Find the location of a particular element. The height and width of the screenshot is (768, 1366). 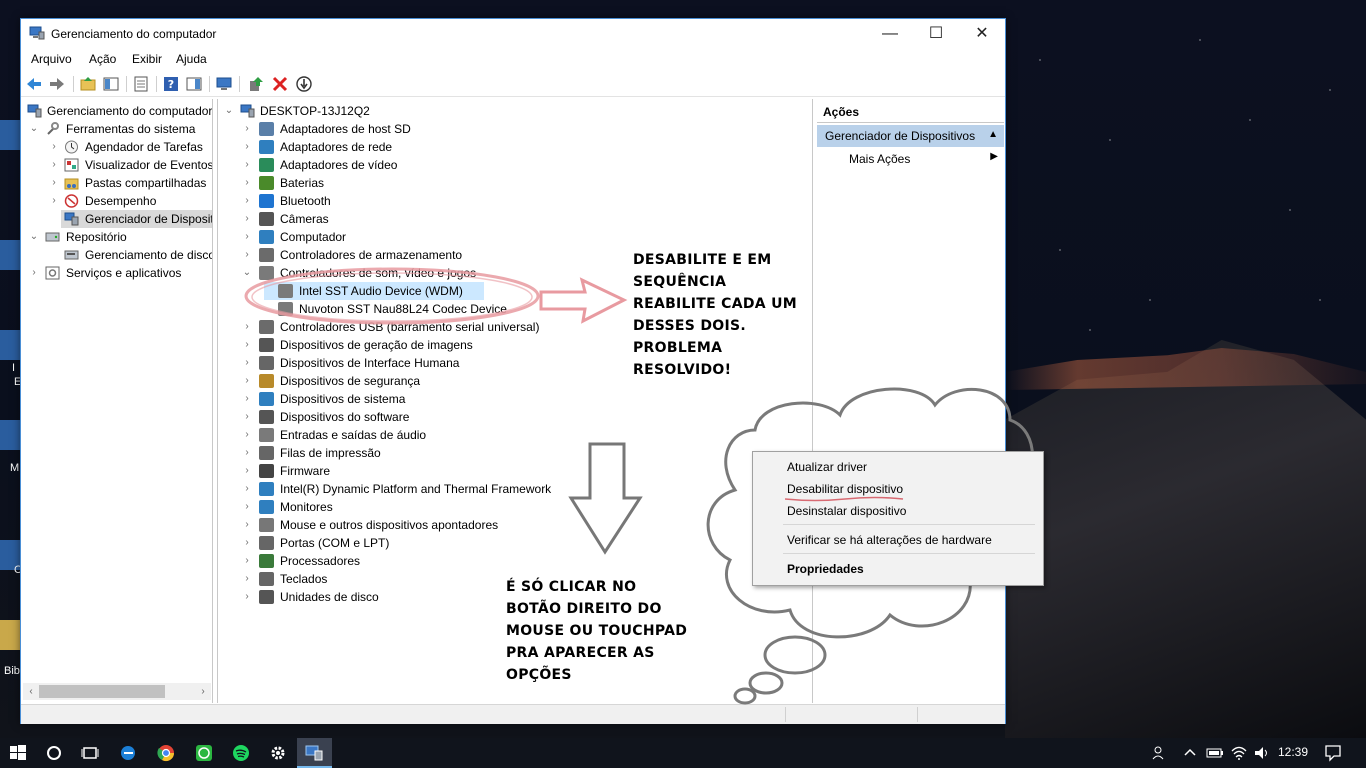

device-category: › Monitores is located at coordinates (515, 507).